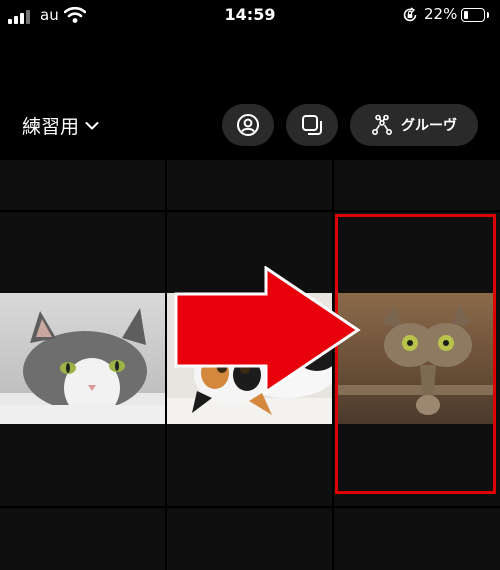  Describe the element at coordinates (382, 125) in the screenshot. I see `group-icon` at that location.